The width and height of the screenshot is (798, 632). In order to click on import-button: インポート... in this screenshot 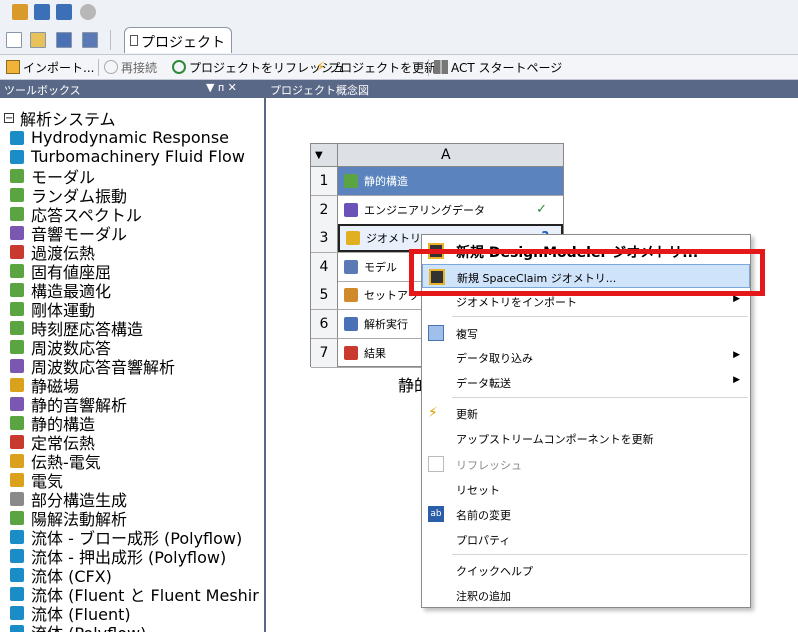, I will do `click(50, 67)`.